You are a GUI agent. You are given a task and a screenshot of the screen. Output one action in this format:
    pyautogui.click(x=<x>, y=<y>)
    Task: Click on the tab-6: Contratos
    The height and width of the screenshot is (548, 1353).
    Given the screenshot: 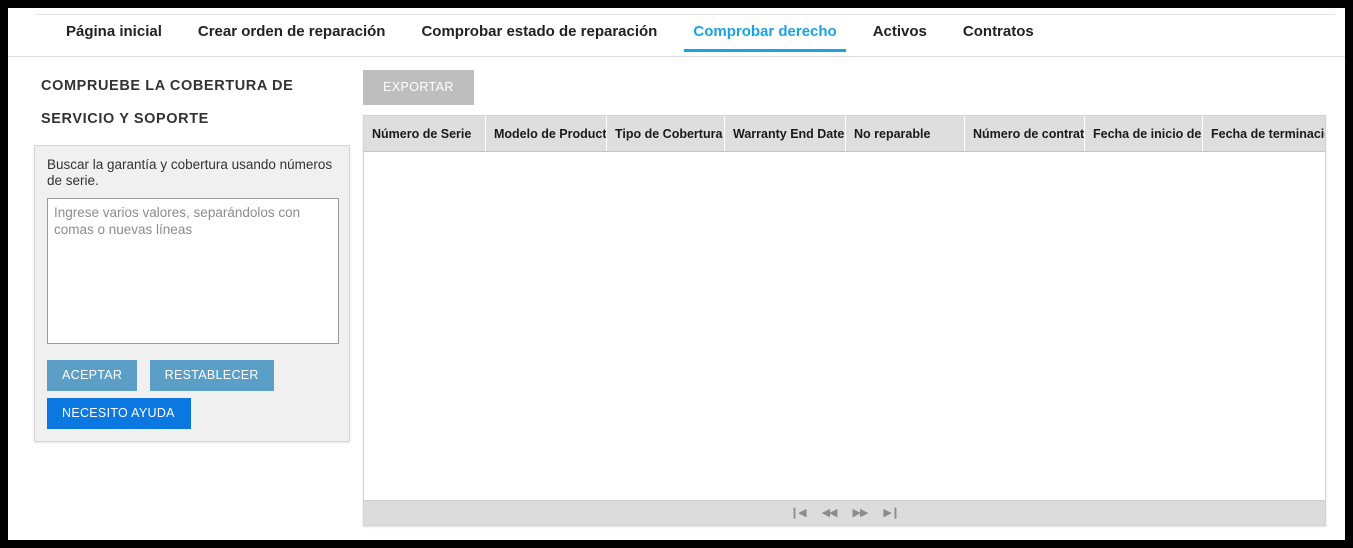 What is the action you would take?
    pyautogui.click(x=998, y=37)
    